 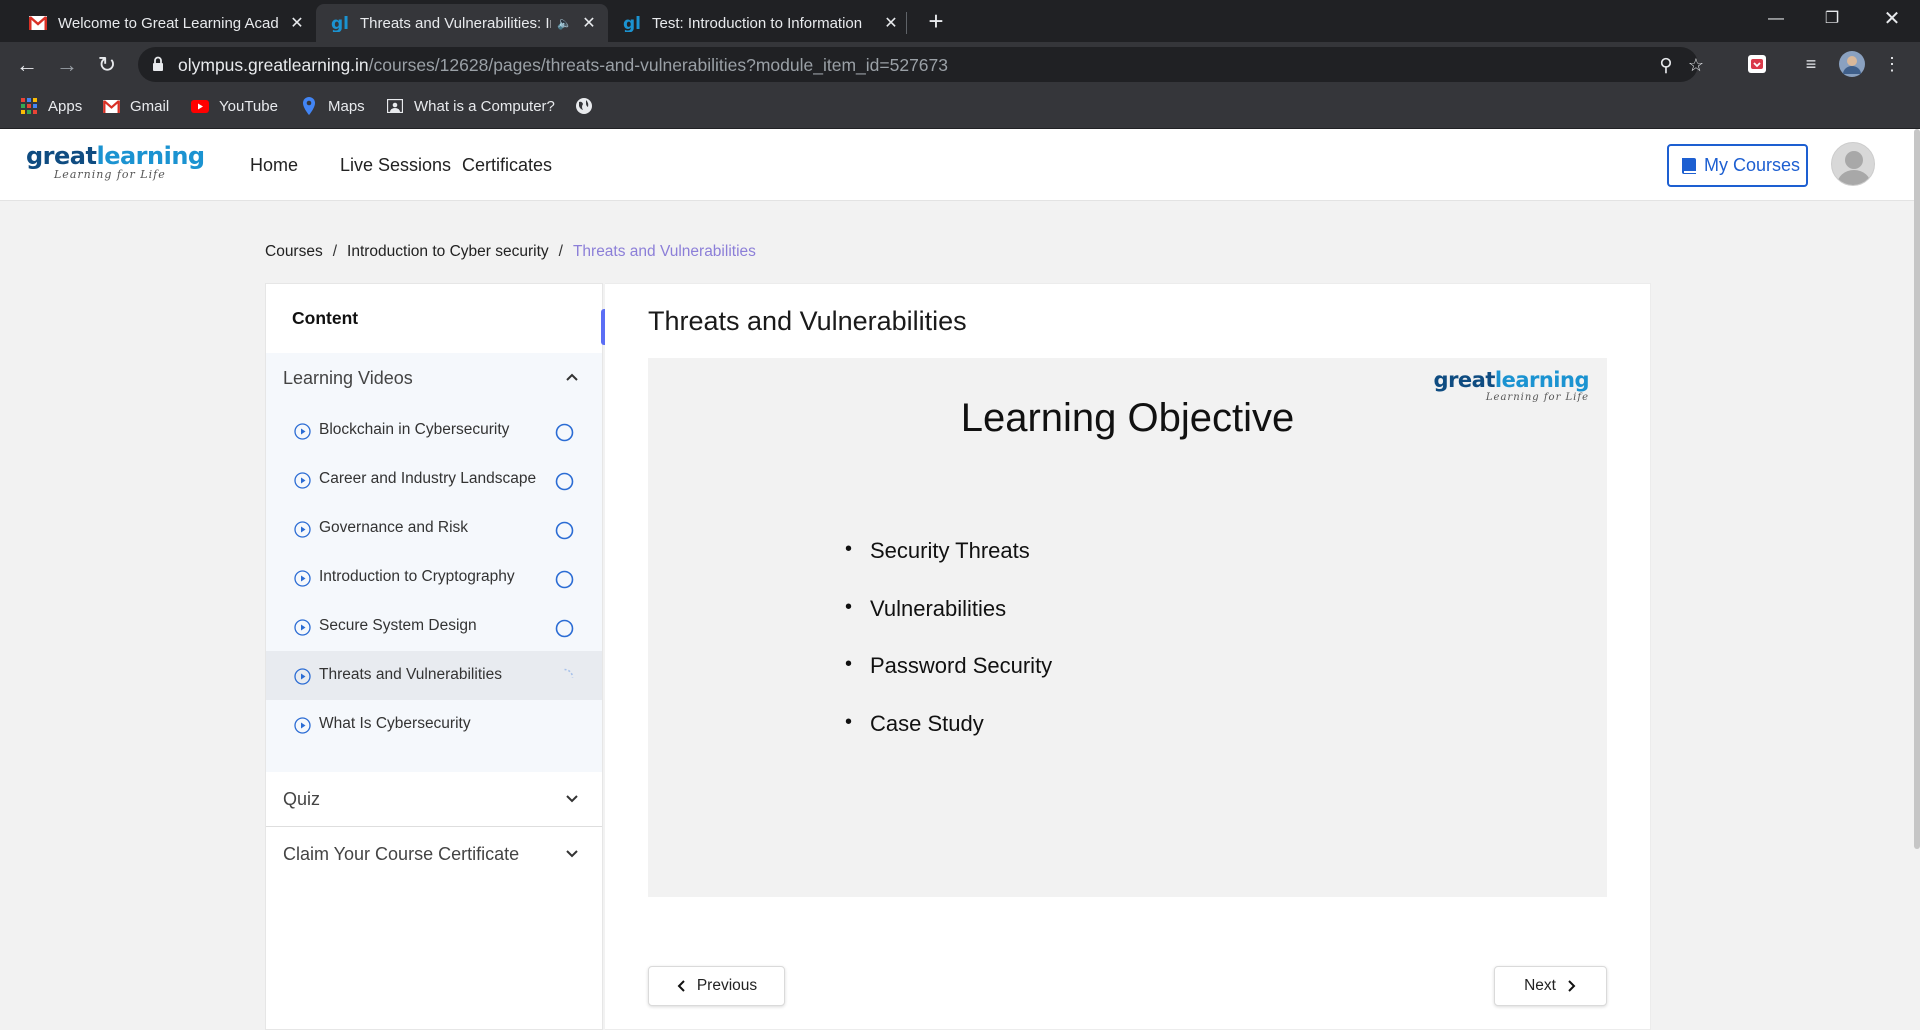 What do you see at coordinates (348, 378) in the screenshot?
I see `section-title: Learning Videos` at bounding box center [348, 378].